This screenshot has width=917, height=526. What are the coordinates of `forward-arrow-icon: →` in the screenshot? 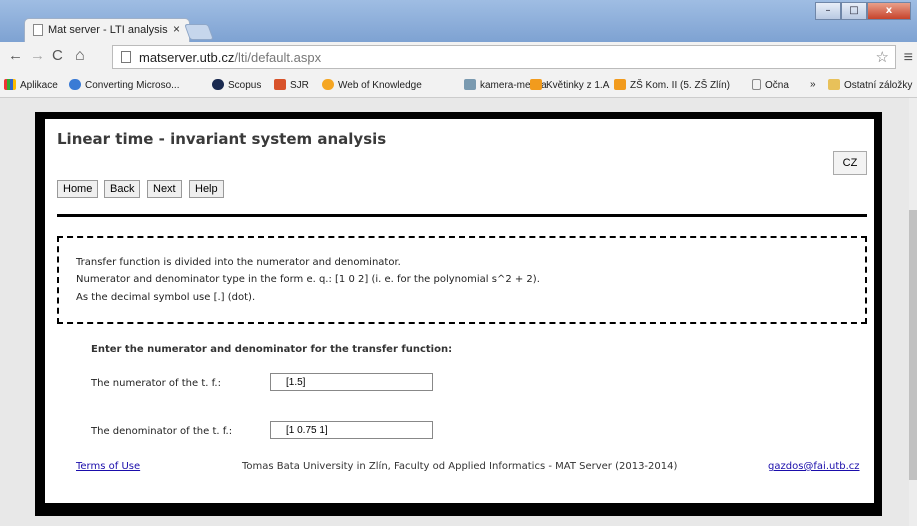 It's located at (37, 55).